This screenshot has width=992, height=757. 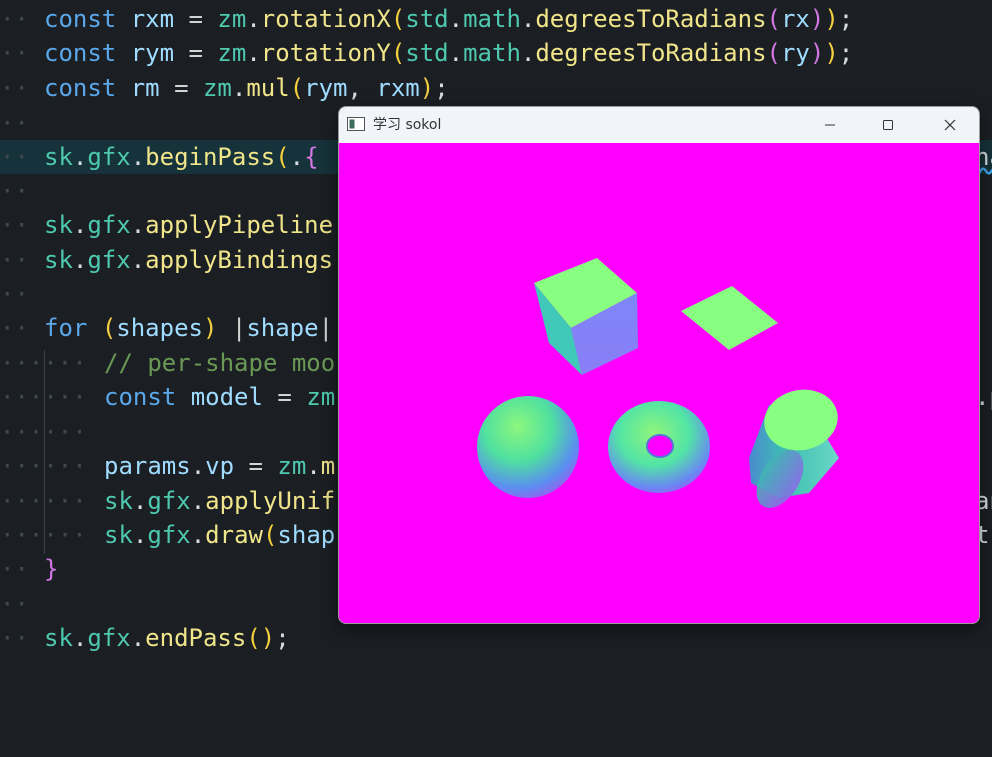 What do you see at coordinates (496, 88) in the screenshot?
I see `code-line-3: ·· const rm = zm.mul(rym, rxm);` at bounding box center [496, 88].